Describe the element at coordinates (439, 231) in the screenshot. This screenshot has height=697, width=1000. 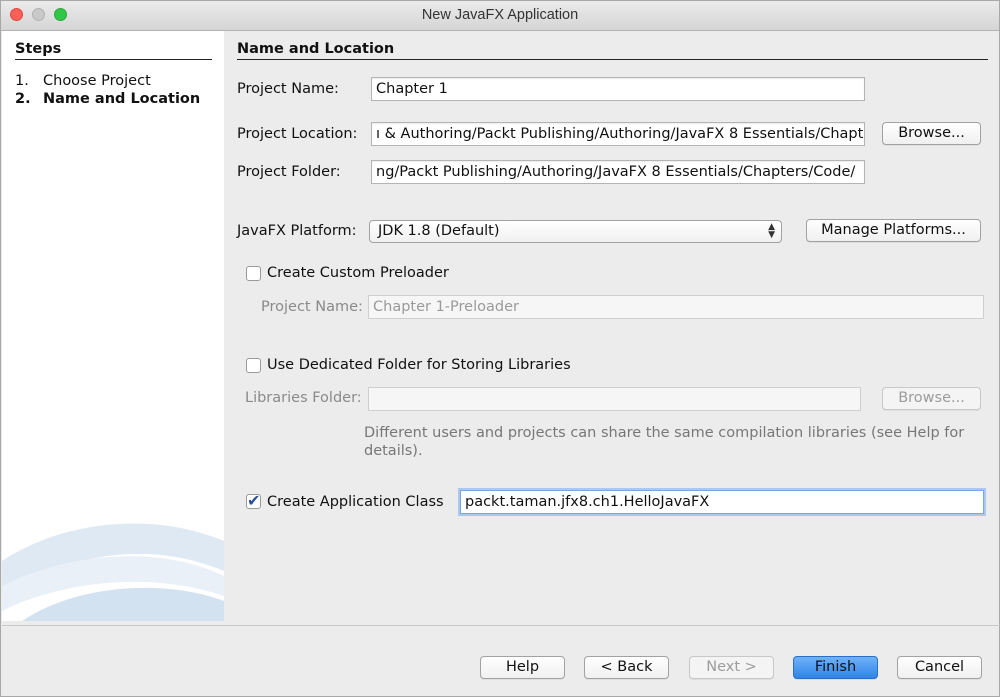
I see `javafx-platform-selected: JDK 1.8 (Default)` at that location.